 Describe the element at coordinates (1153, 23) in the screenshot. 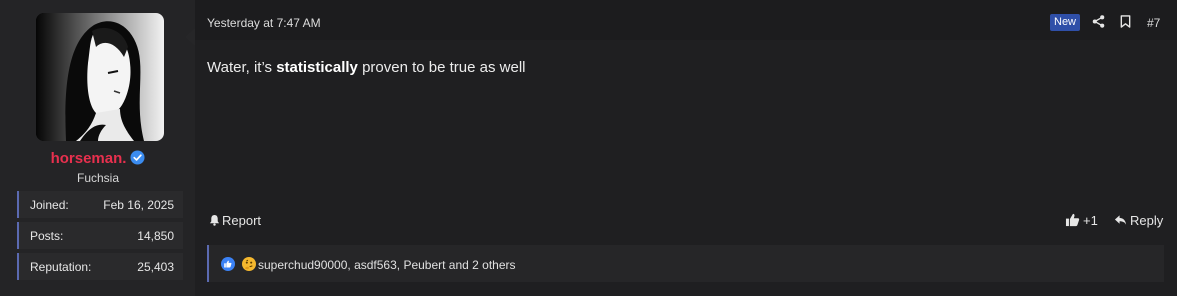

I see `post-number-link: #7` at that location.